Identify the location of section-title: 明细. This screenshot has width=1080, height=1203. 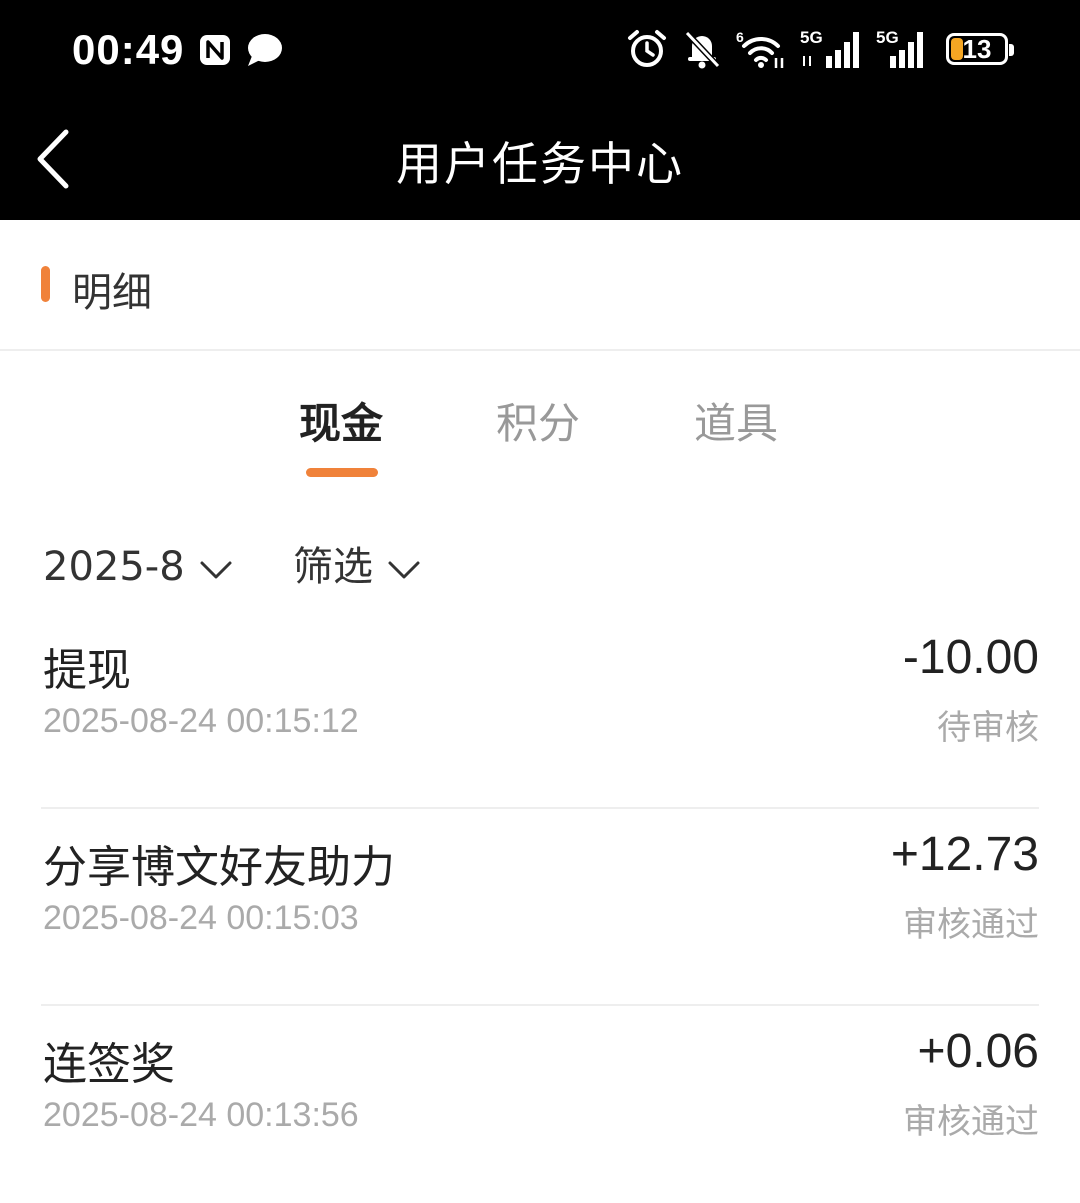
(112, 293).